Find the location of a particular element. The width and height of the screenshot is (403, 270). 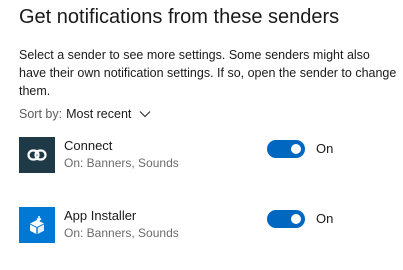

sort-value: Most recent is located at coordinates (98, 114).